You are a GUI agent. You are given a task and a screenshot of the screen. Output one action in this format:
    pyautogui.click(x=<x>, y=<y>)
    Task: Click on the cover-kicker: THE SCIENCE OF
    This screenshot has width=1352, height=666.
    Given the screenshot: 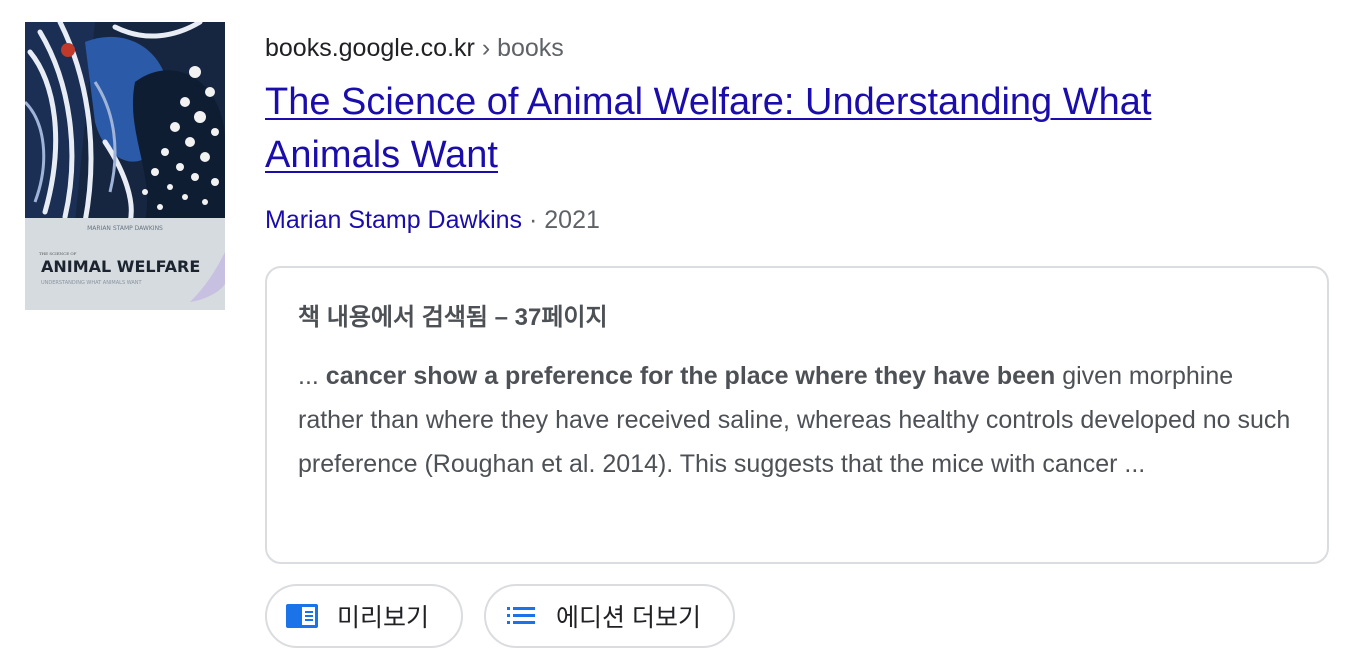 What is the action you would take?
    pyautogui.click(x=58, y=253)
    